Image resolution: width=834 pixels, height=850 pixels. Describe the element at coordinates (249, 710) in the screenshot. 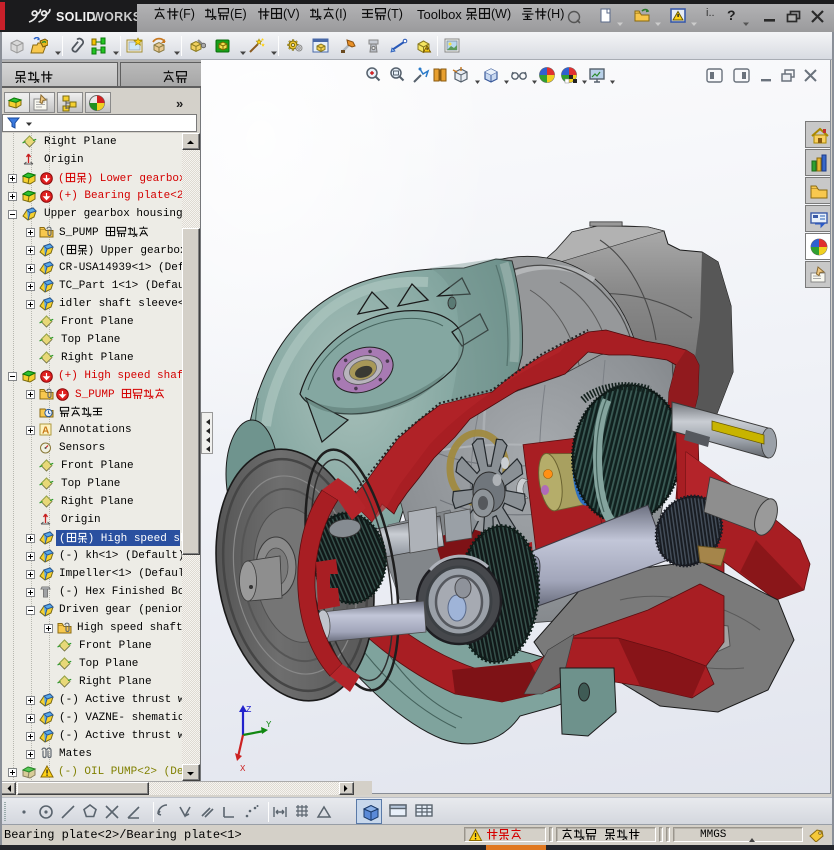

I see `svg-text: Z` at that location.